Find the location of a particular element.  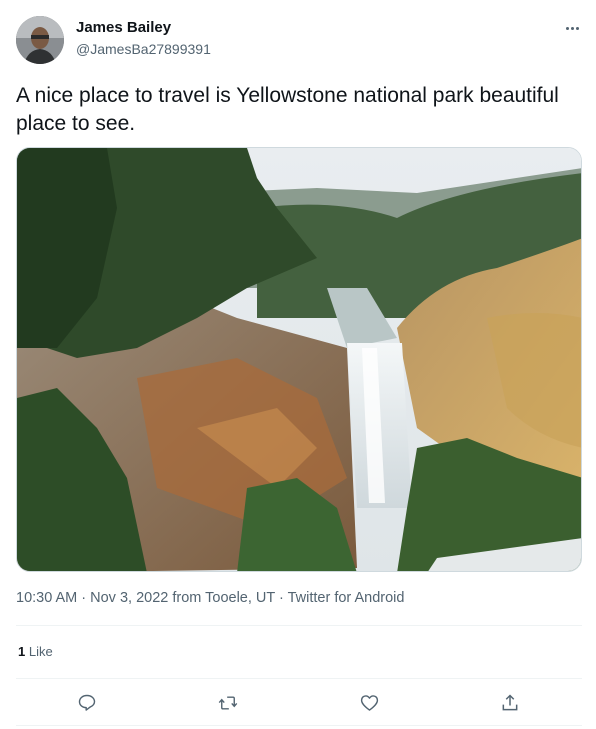

likes-count: 1 Like is located at coordinates (35, 651).